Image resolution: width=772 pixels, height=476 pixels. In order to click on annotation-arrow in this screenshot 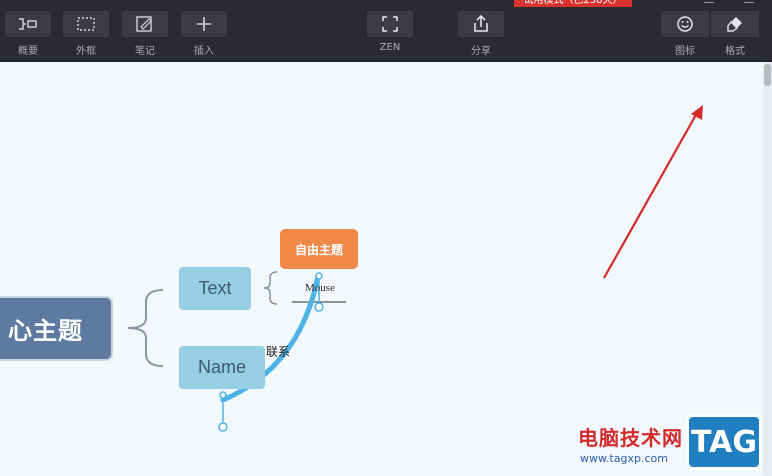, I will do `click(650, 195)`.